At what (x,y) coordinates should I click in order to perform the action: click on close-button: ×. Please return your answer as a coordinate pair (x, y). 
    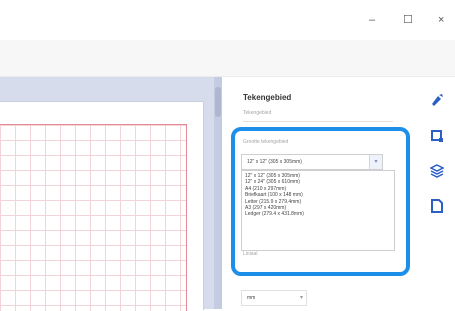
    Looking at the image, I should click on (441, 20).